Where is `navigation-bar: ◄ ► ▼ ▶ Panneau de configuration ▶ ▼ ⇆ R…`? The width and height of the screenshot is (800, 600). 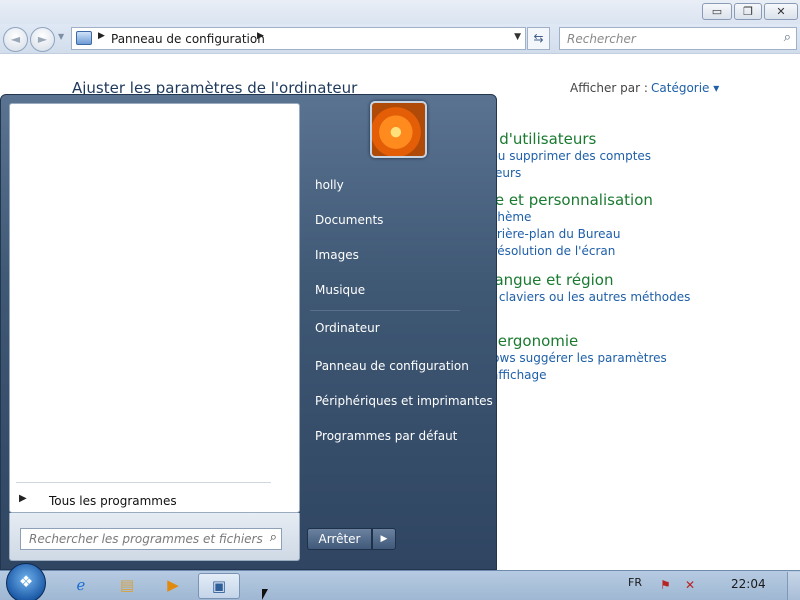
navigation-bar: ◄ ► ▼ ▶ Panneau de configuration ▶ ▼ ⇆ R… is located at coordinates (400, 39).